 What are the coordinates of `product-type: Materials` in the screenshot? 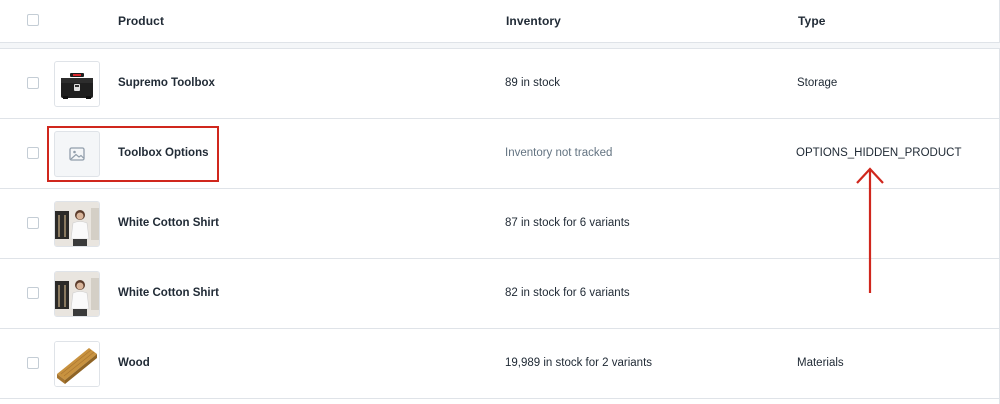 It's located at (820, 363).